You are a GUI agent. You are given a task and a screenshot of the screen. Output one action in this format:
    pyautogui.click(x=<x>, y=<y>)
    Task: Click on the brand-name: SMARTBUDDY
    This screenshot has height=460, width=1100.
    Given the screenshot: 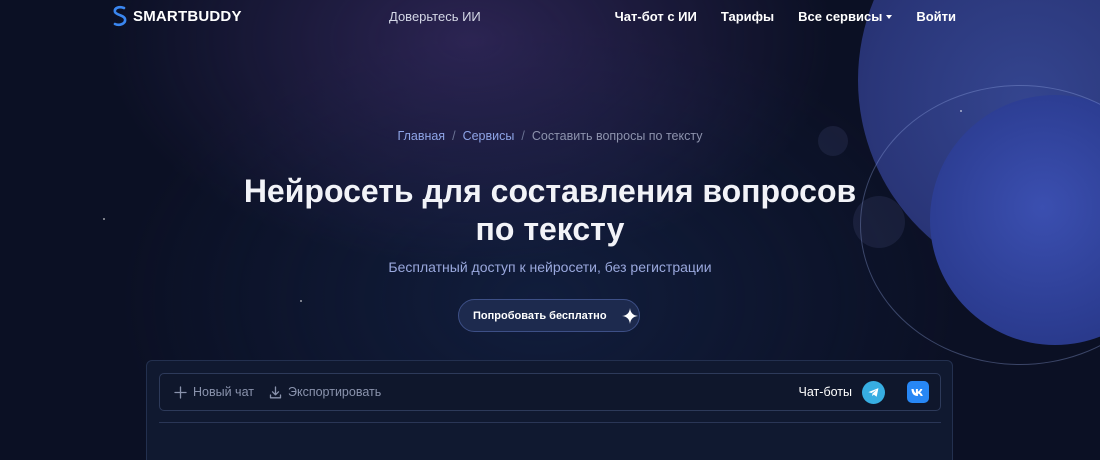 What is the action you would take?
    pyautogui.click(x=187, y=16)
    